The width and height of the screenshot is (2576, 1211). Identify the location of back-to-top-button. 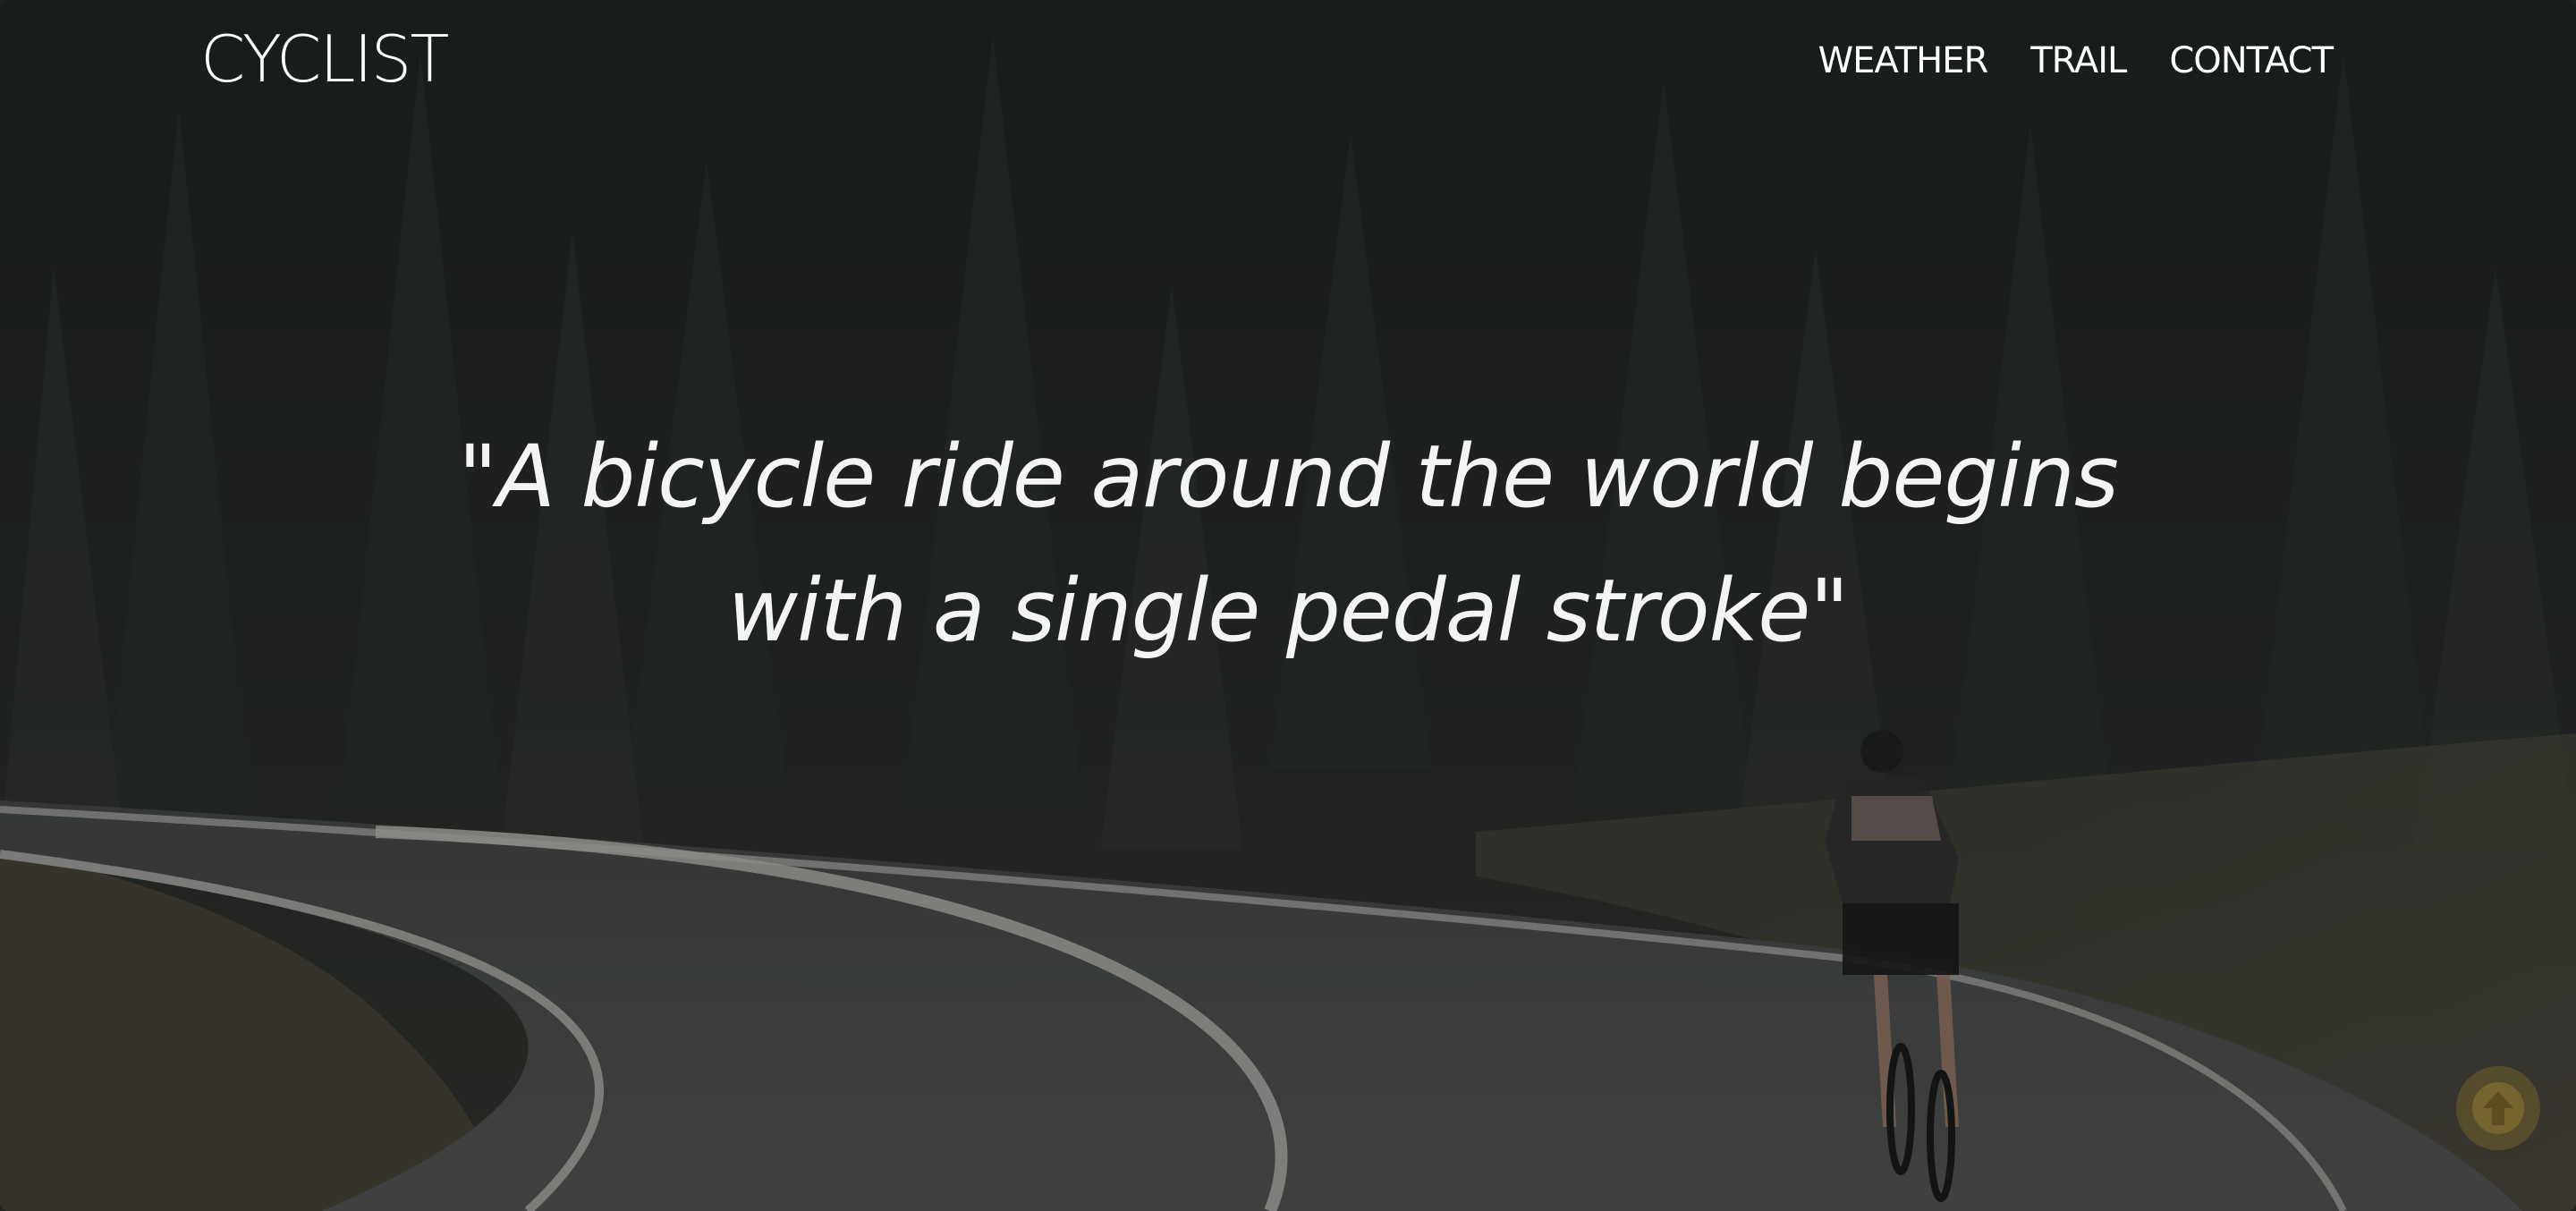
(2498, 1108).